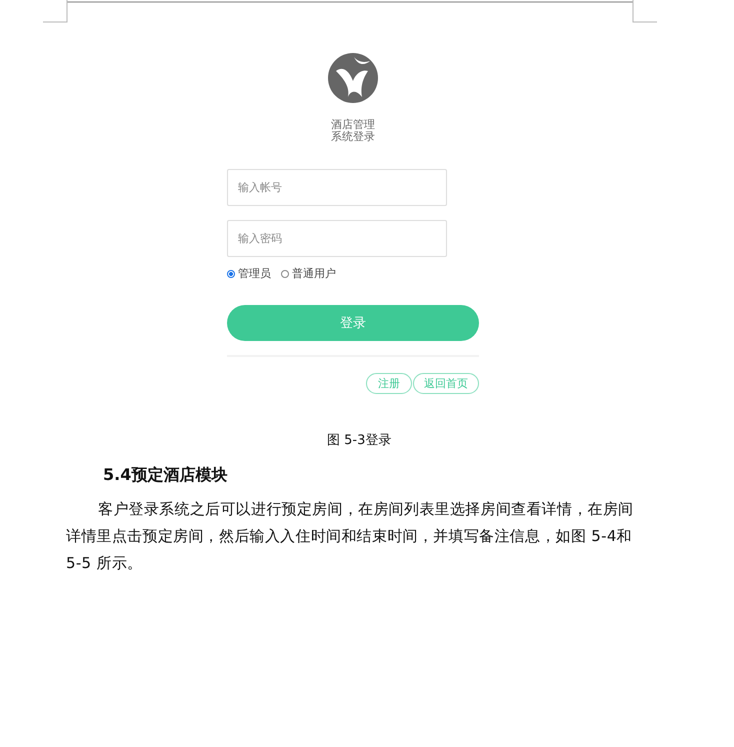 The width and height of the screenshot is (734, 747). What do you see at coordinates (254, 273) in the screenshot?
I see `radio-label: 管理员` at bounding box center [254, 273].